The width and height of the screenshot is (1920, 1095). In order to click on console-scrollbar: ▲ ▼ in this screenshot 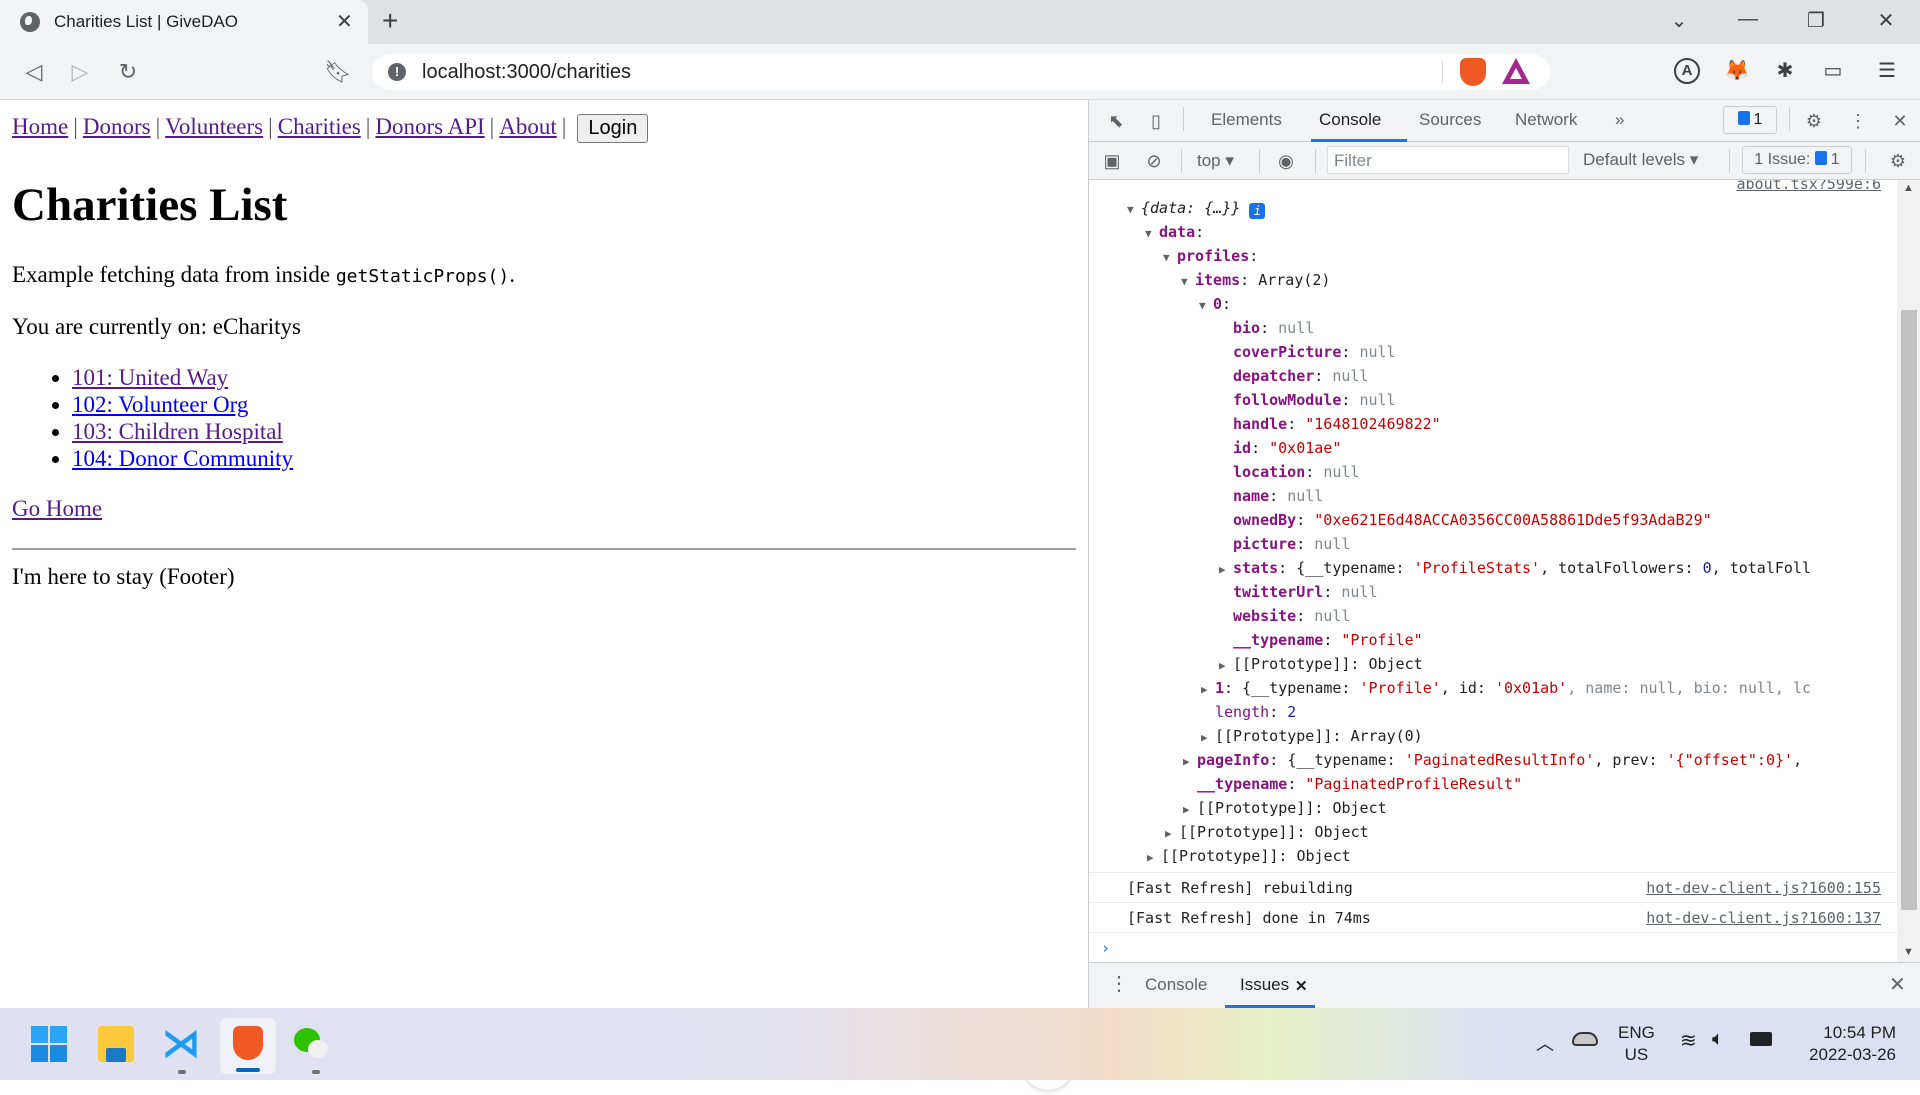, I will do `click(1908, 571)`.